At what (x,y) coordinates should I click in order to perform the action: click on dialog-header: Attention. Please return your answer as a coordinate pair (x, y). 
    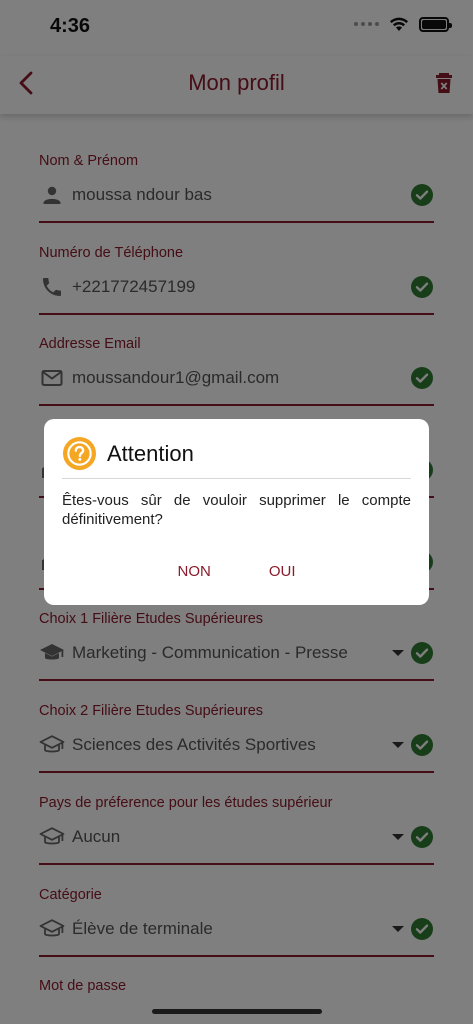
    Looking at the image, I should click on (128, 453).